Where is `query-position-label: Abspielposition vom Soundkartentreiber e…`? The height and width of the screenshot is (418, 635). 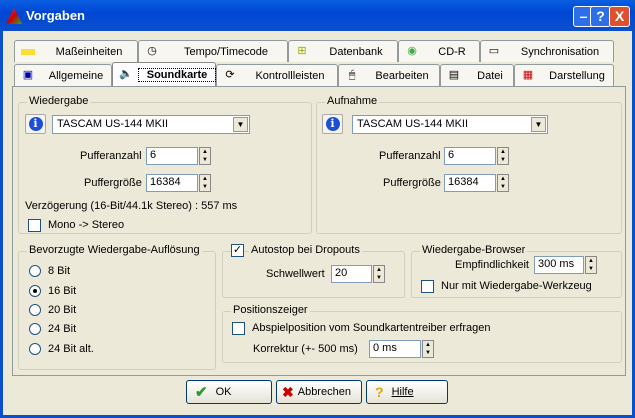
query-position-label: Abspielposition vom Soundkartentreiber e… is located at coordinates (371, 328).